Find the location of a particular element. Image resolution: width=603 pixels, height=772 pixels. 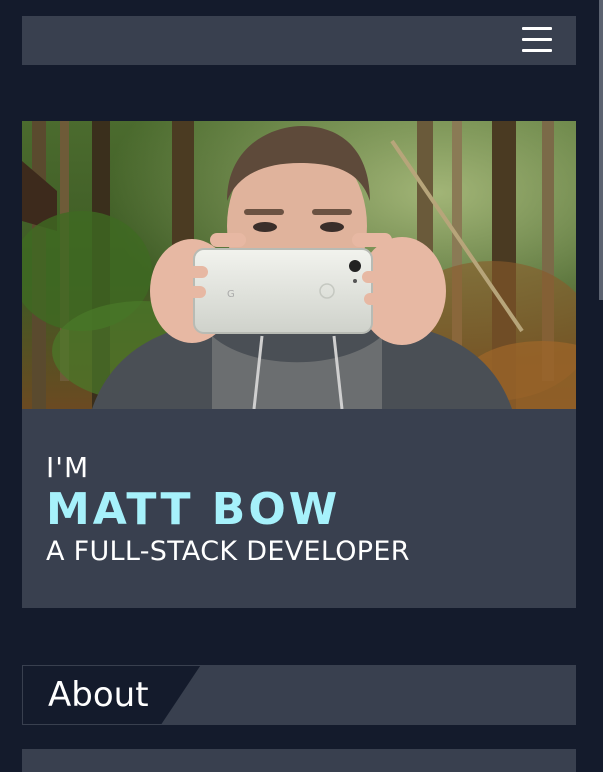

hero-intro: I'M MATT BOW A FULL-STACK DEVELOPER is located at coordinates (228, 510).